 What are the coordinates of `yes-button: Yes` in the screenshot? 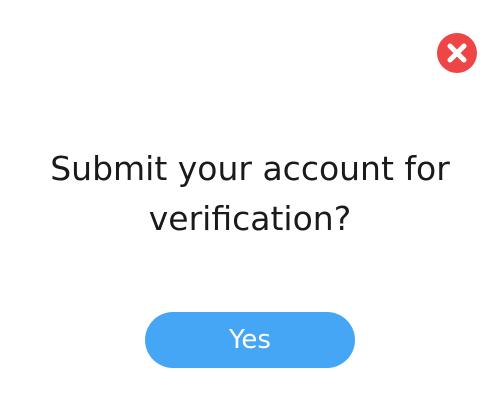 It's located at (250, 340).